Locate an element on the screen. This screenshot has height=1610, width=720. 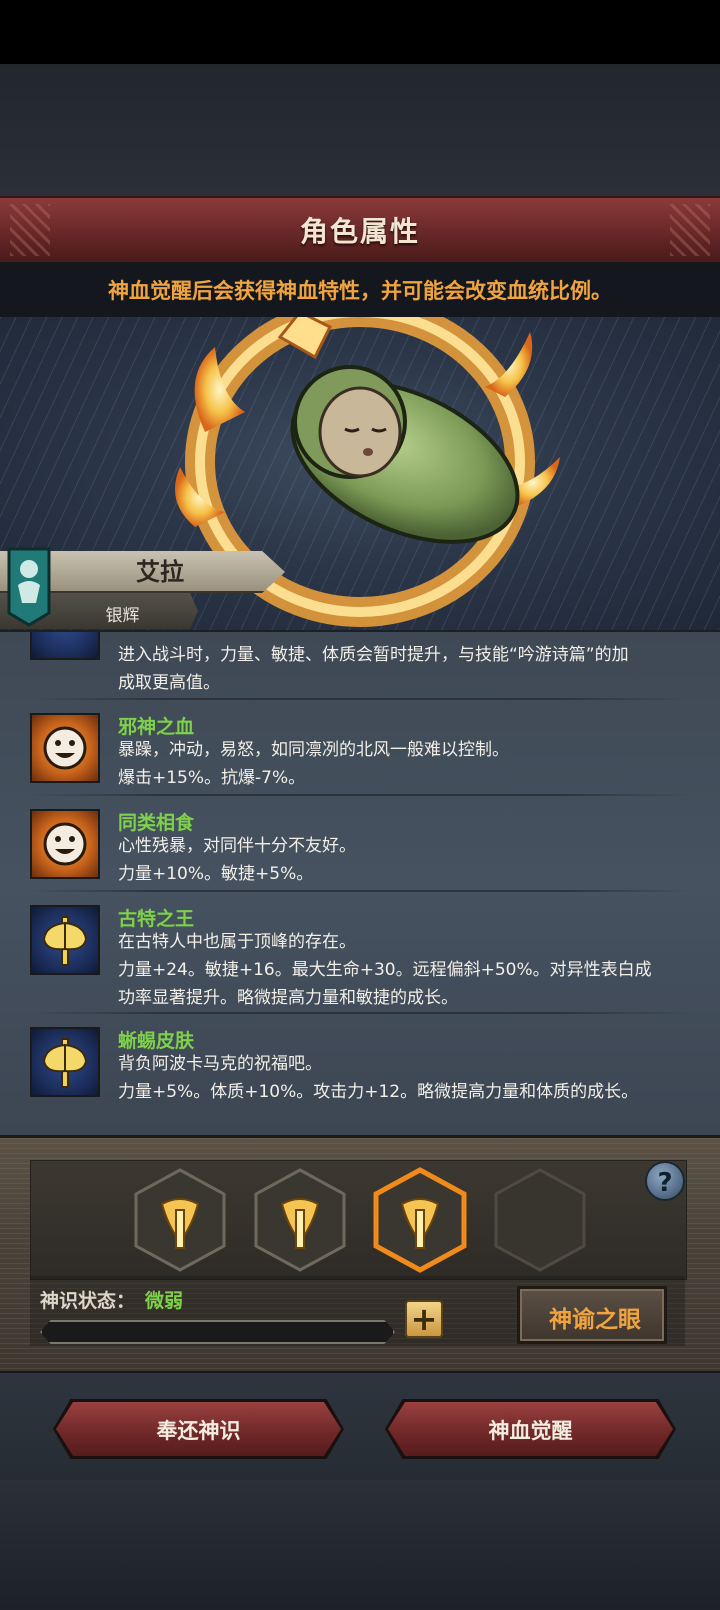
awakening-hint: 神血觉醒后会获得神血特性，并可能会改变血统比例。 is located at coordinates (360, 291).